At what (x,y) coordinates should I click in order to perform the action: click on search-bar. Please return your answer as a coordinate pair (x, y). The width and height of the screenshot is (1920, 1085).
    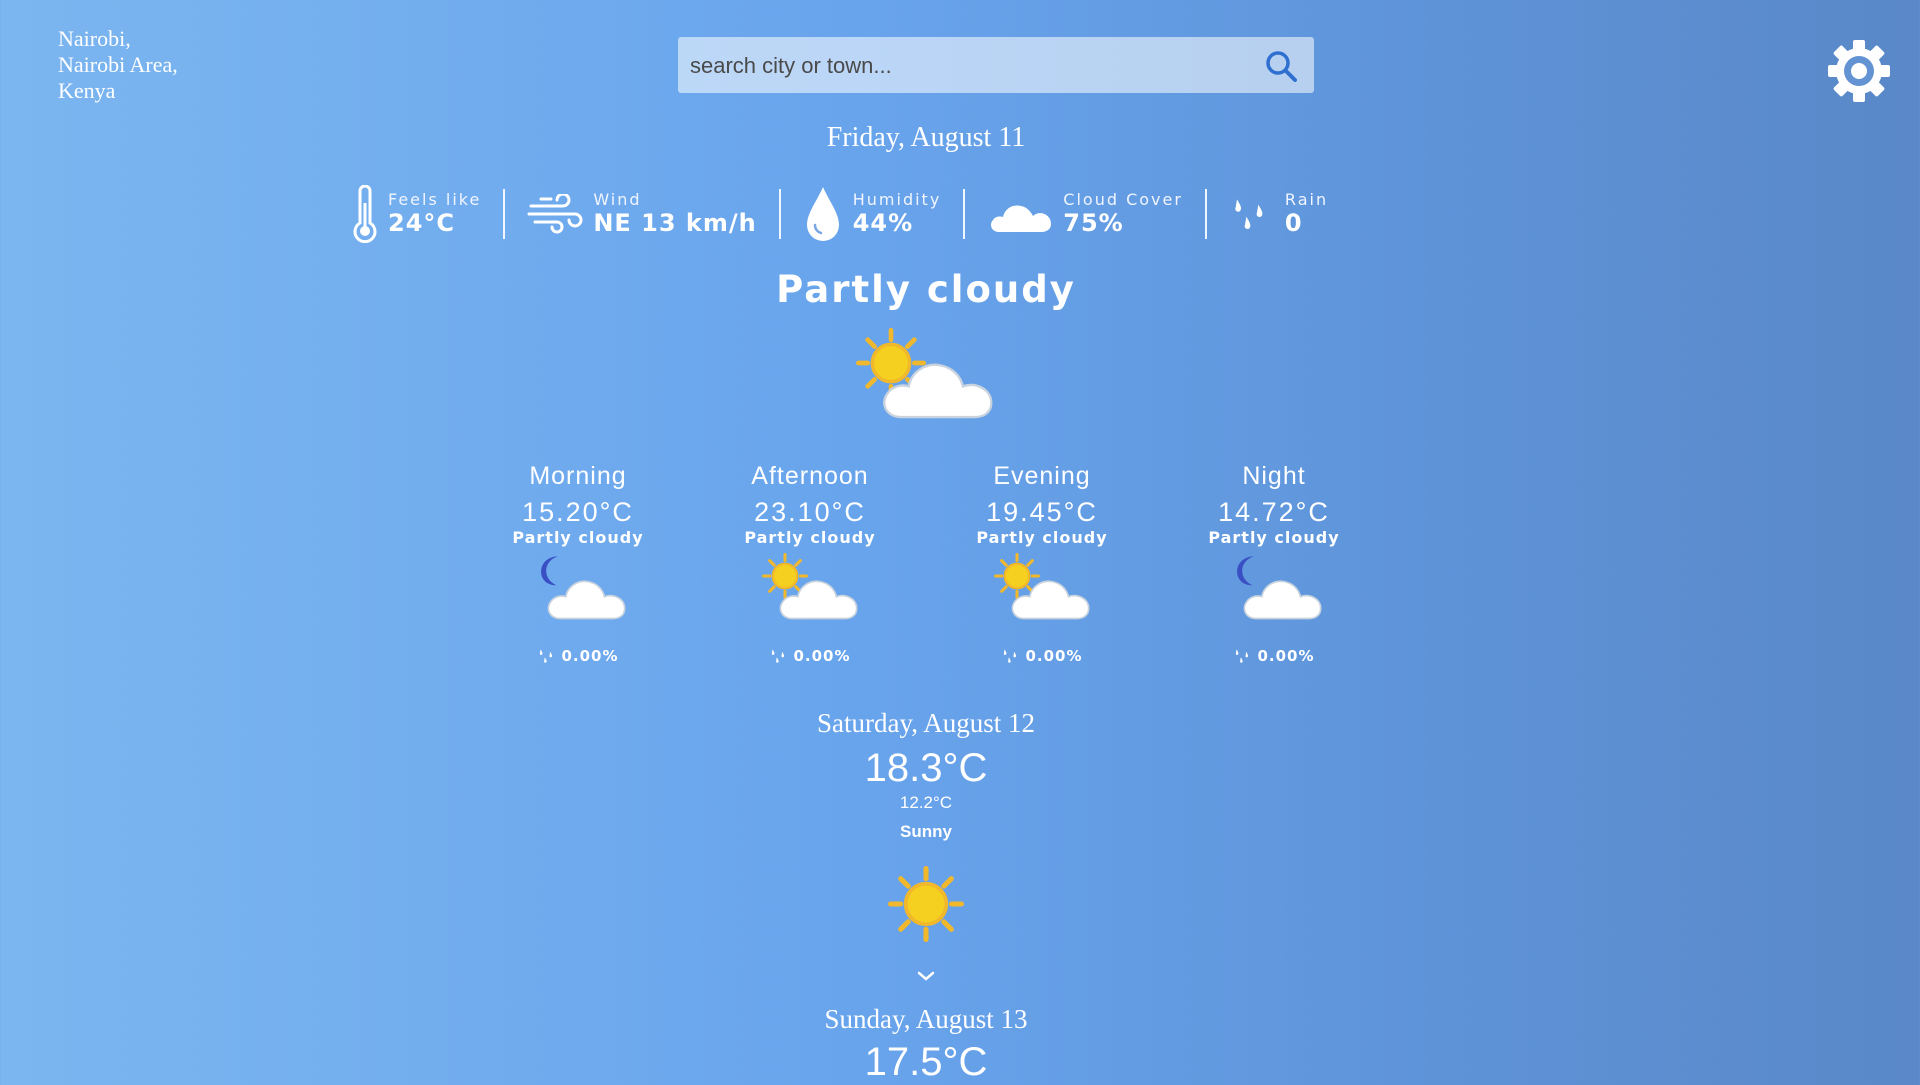
    Looking at the image, I should click on (996, 66).